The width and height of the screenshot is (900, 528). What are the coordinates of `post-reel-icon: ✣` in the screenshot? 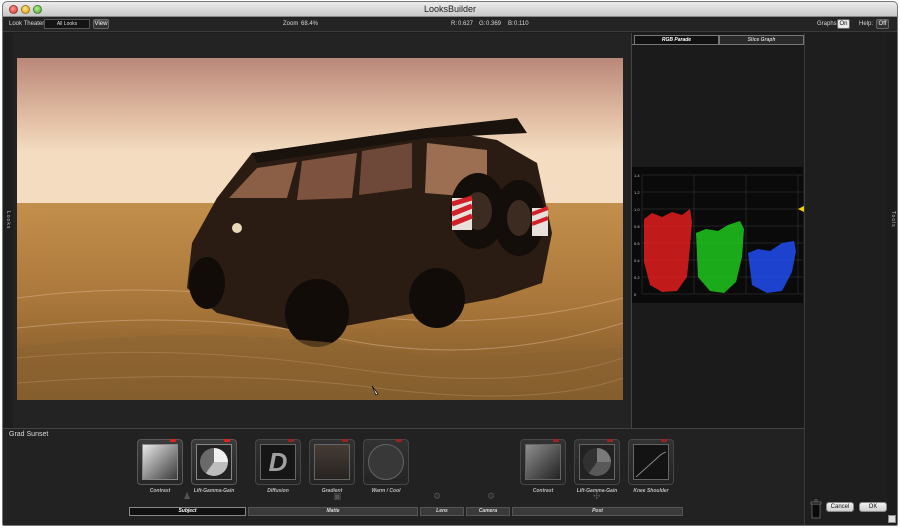 It's located at (597, 496).